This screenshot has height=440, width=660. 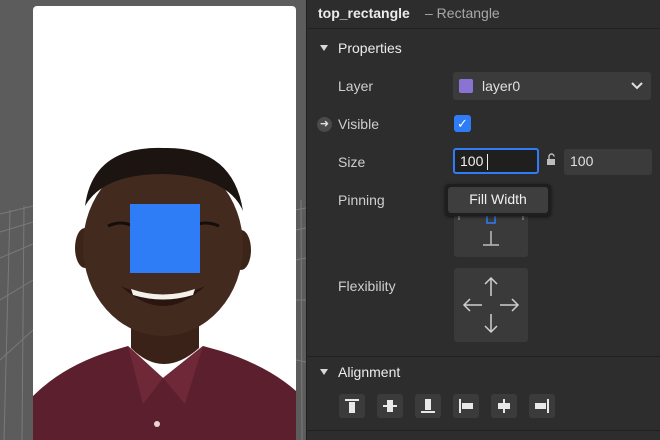 What do you see at coordinates (367, 286) in the screenshot?
I see `flexibility-label: Flexibility` at bounding box center [367, 286].